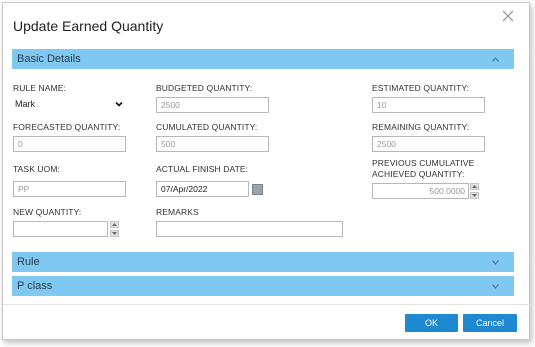 This screenshot has width=535, height=347. Describe the element at coordinates (257, 189) in the screenshot. I see `calendar-icon` at that location.